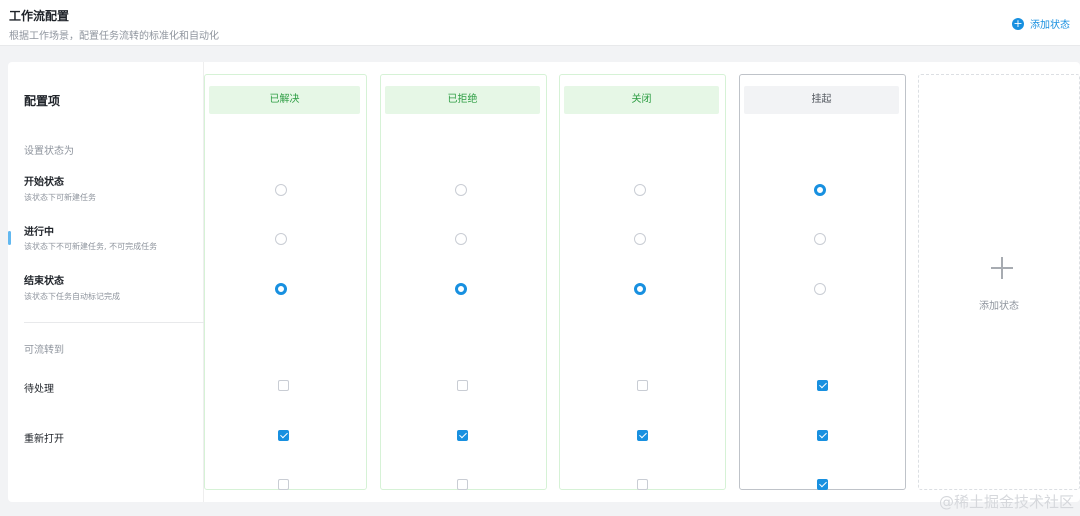 The image size is (1080, 516). I want to click on plus-icon, so click(1002, 268).